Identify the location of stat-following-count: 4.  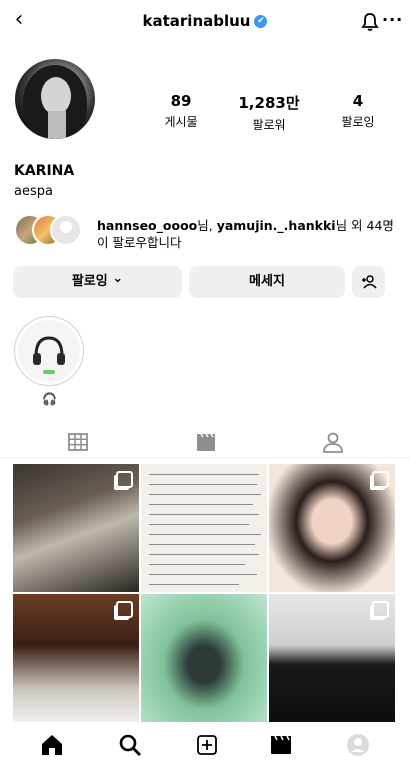
(358, 101).